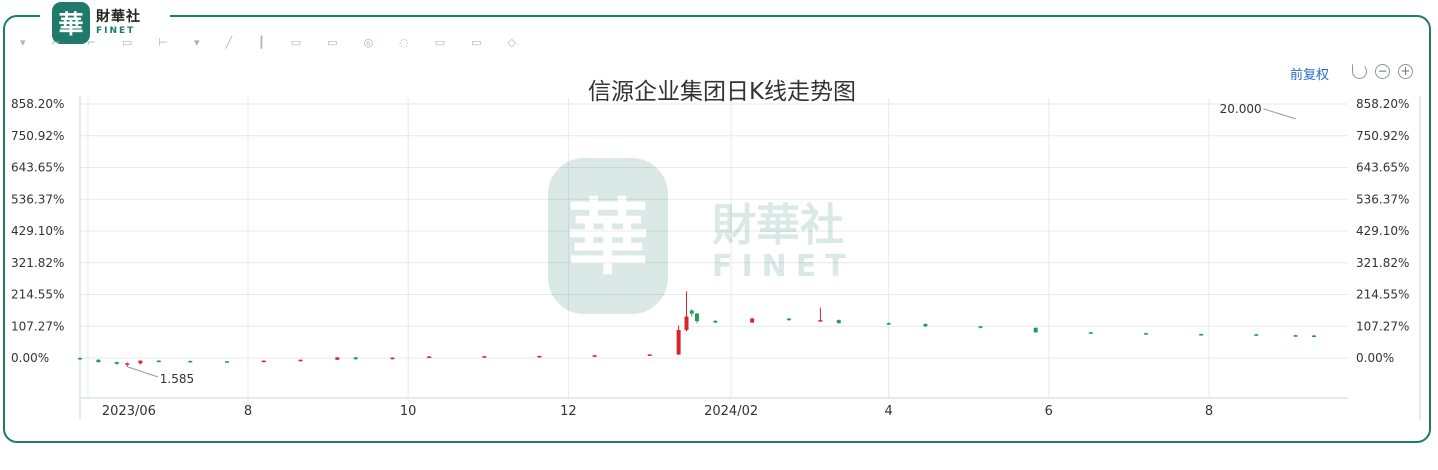  I want to click on watermark-name-cn: 財華社, so click(778, 225).